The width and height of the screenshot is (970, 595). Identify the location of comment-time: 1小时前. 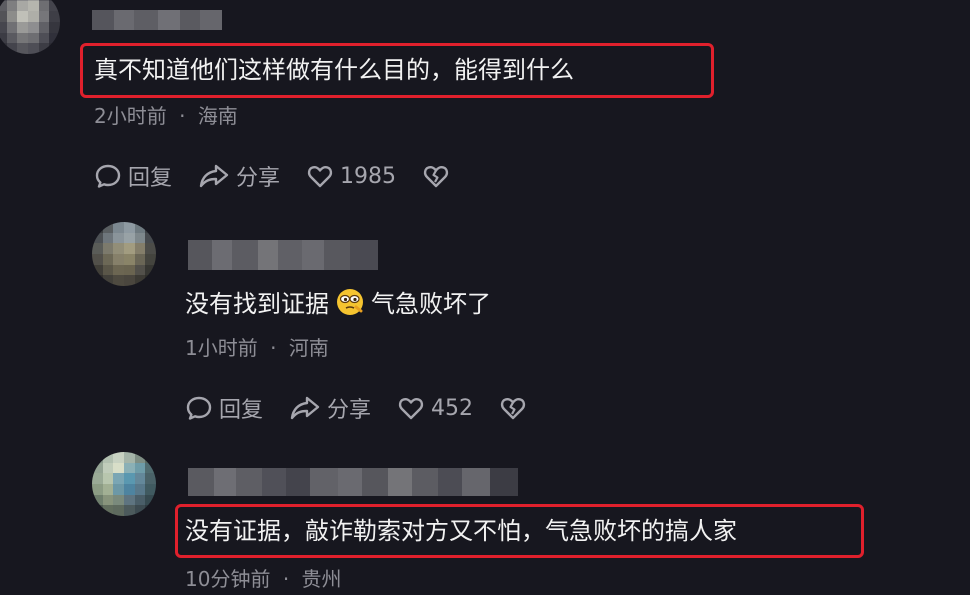
(221, 348).